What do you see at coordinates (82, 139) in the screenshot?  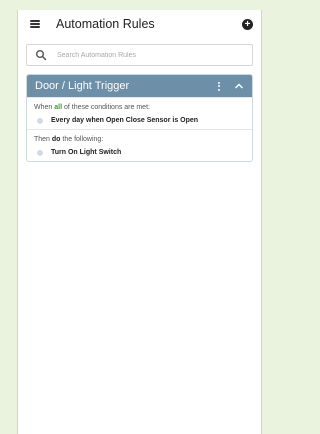 I see `actions-suffix: the following:` at bounding box center [82, 139].